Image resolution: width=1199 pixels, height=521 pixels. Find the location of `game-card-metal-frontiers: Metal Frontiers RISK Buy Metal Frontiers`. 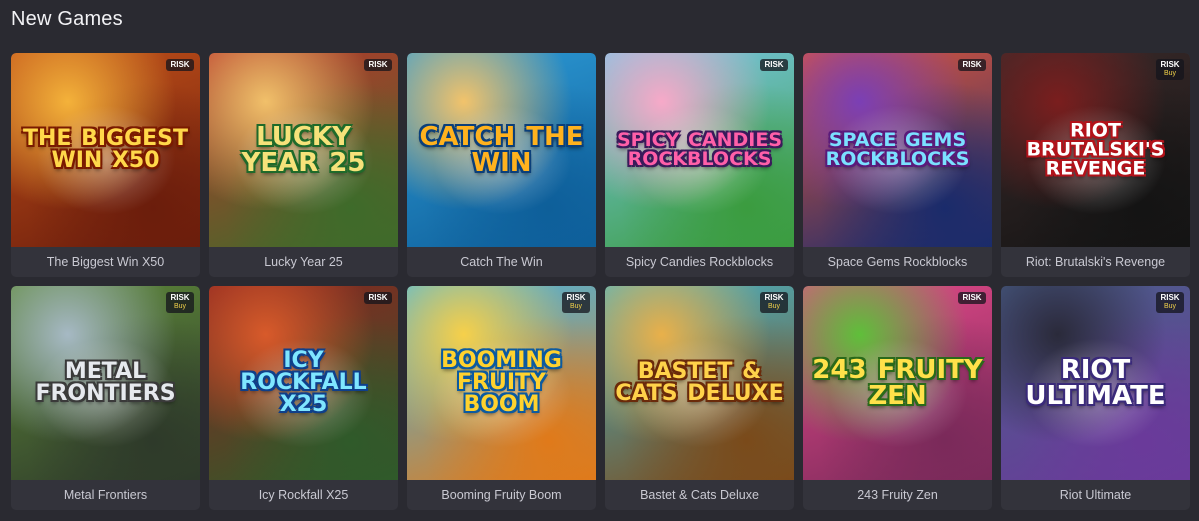

game-card-metal-frontiers: Metal Frontiers RISK Buy Metal Frontiers is located at coordinates (105, 398).